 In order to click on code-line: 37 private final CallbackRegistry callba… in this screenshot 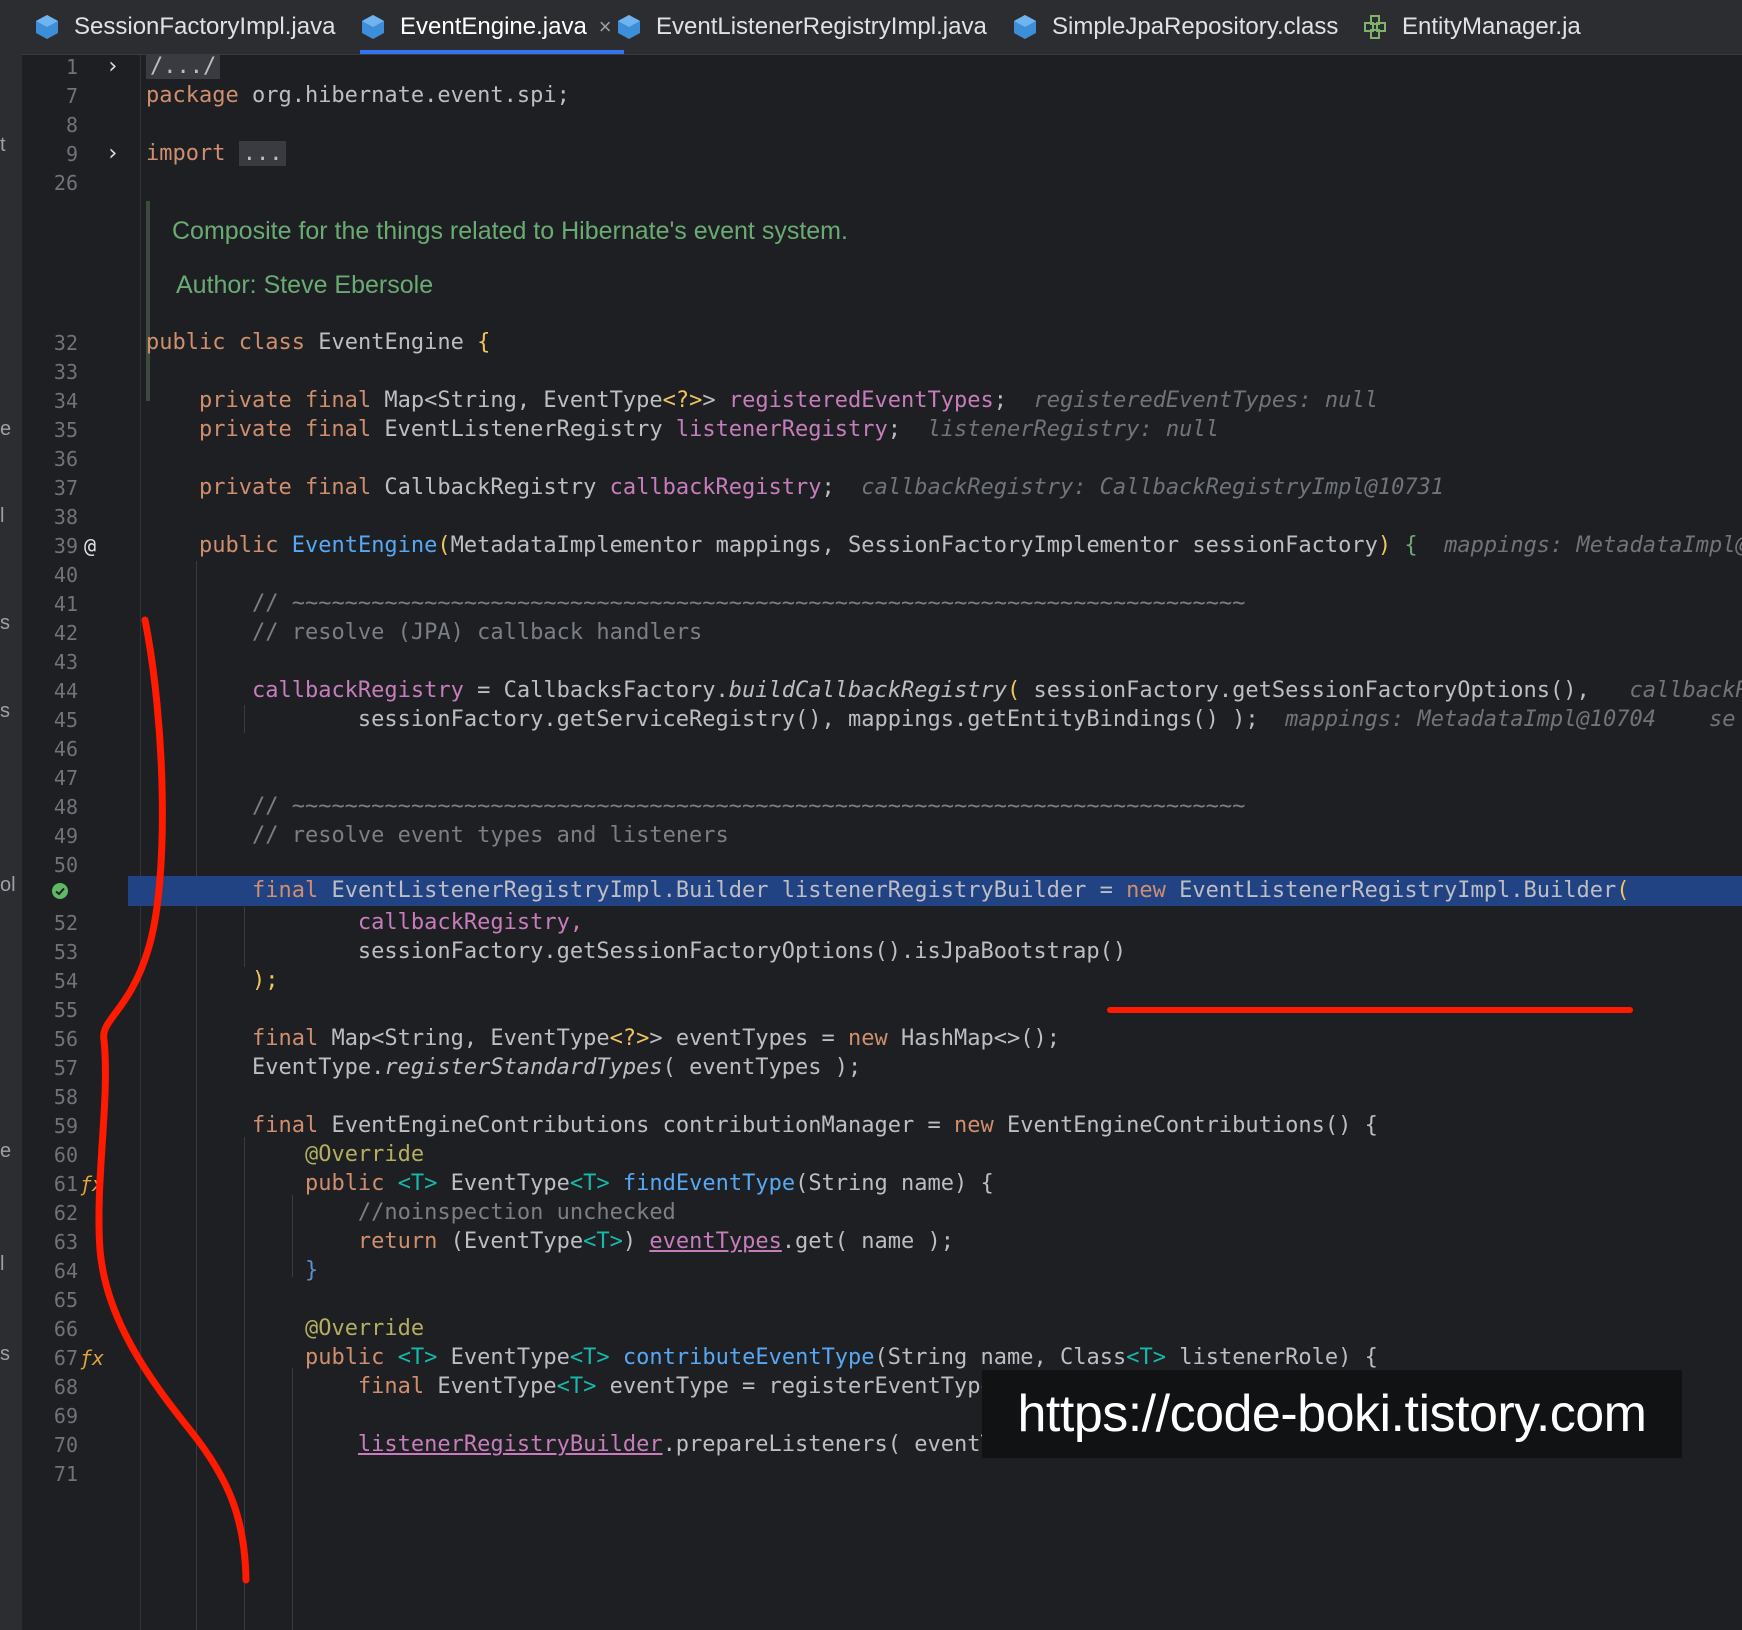, I will do `click(882, 488)`.